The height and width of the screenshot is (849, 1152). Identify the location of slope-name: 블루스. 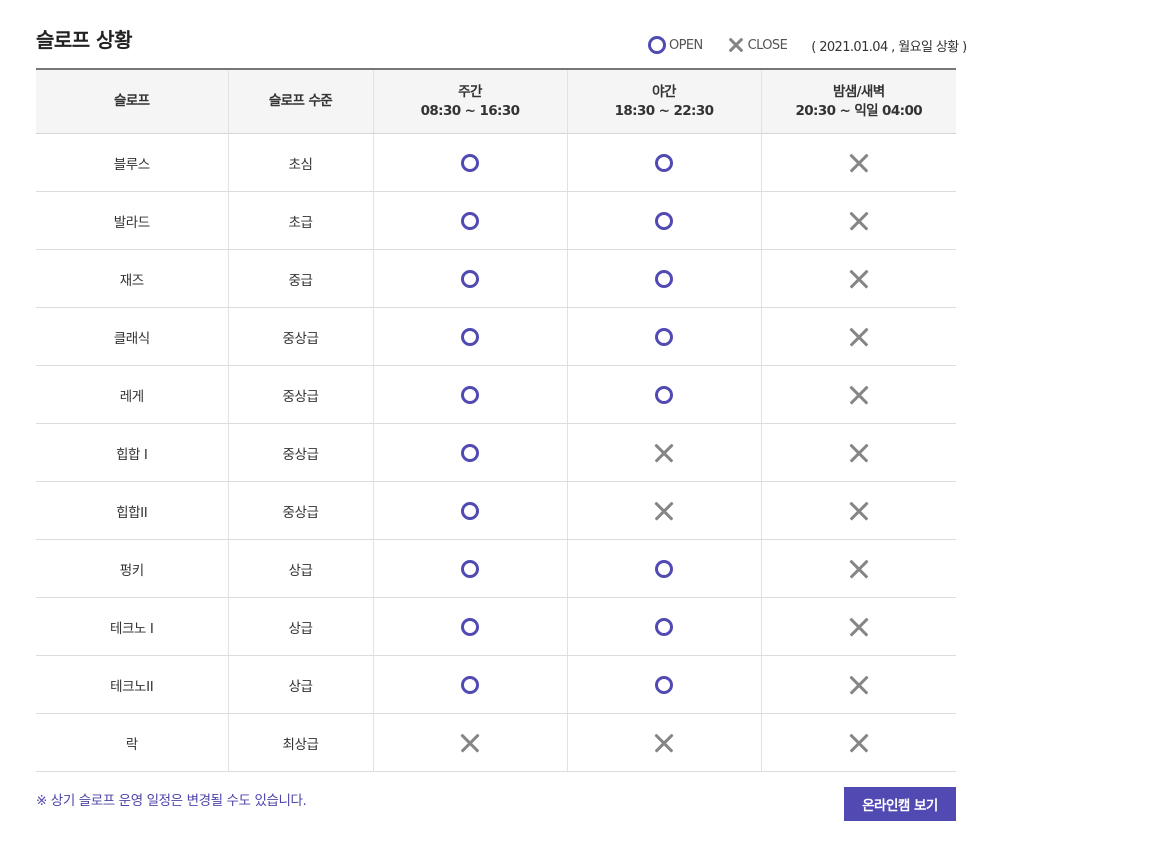
(132, 162).